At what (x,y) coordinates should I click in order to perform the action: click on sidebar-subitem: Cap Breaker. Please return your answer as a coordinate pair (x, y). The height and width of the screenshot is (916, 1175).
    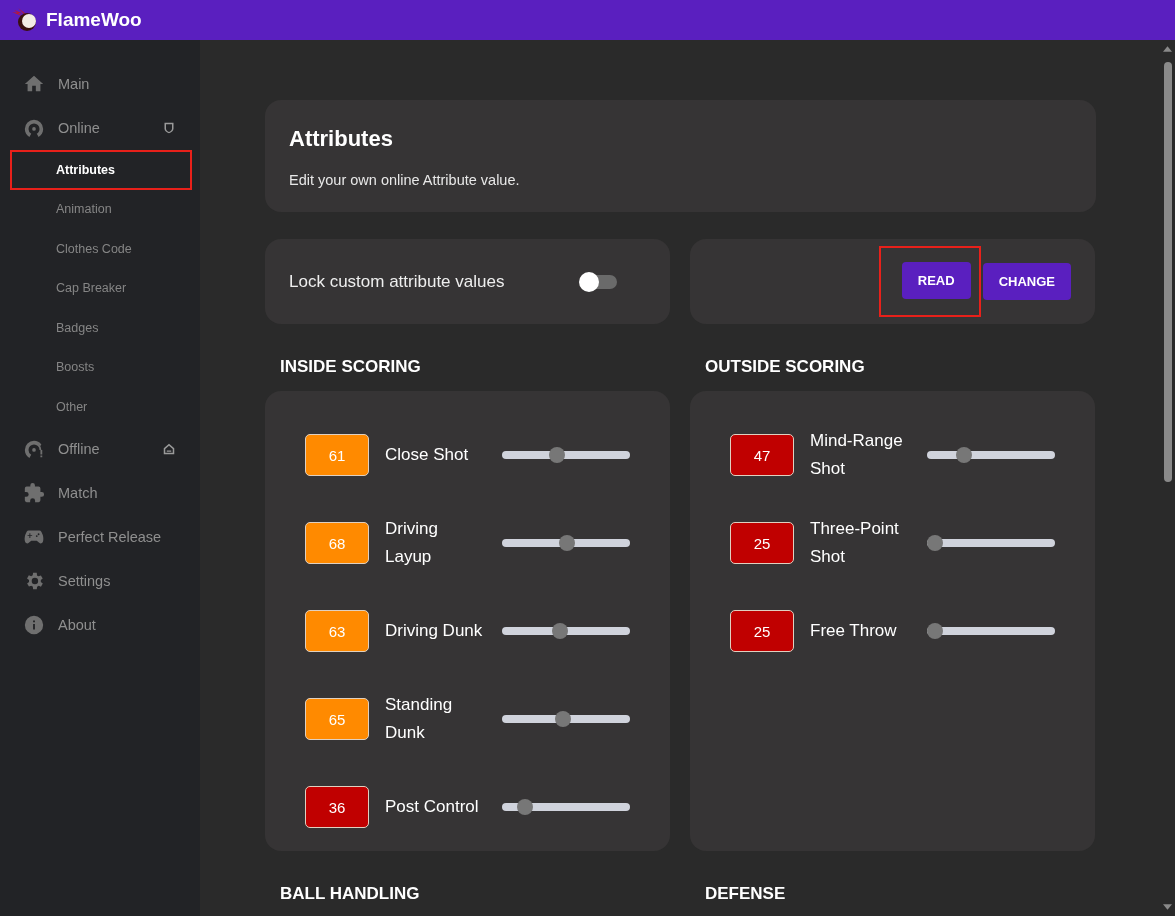
    Looking at the image, I should click on (101, 288).